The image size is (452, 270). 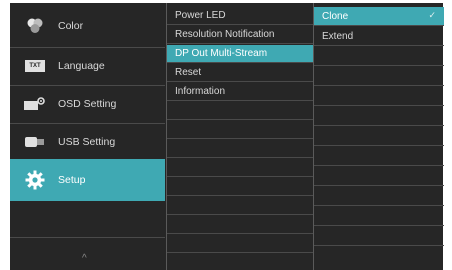 What do you see at coordinates (240, 92) in the screenshot?
I see `submenu-item-information: Information` at bounding box center [240, 92].